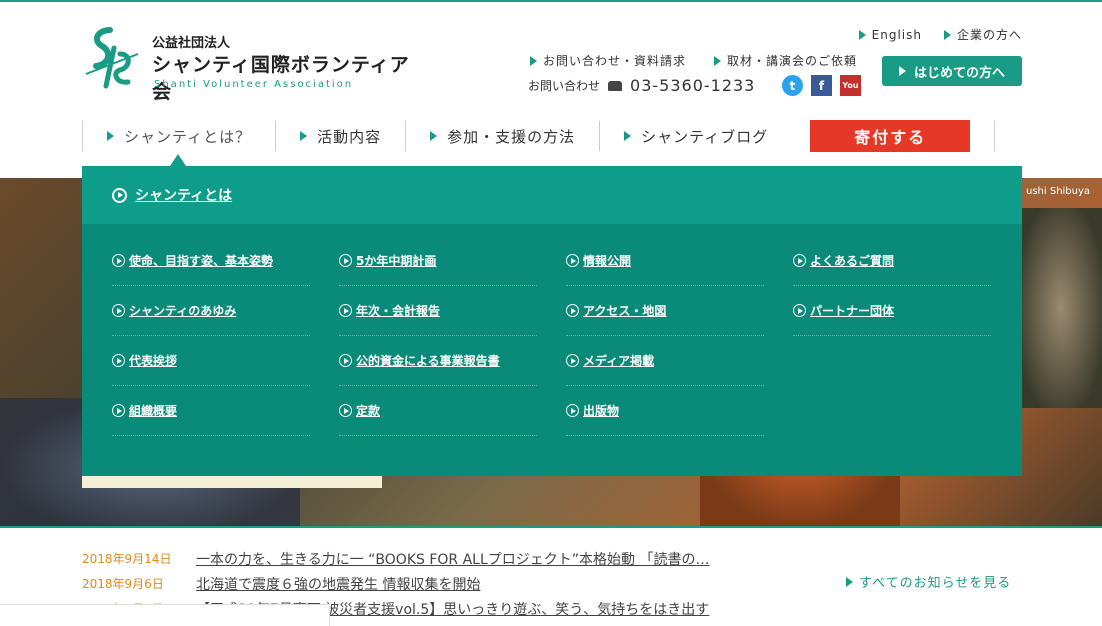  Describe the element at coordinates (940, 34) in the screenshot. I see `top-links: English 企業の方へ` at that location.